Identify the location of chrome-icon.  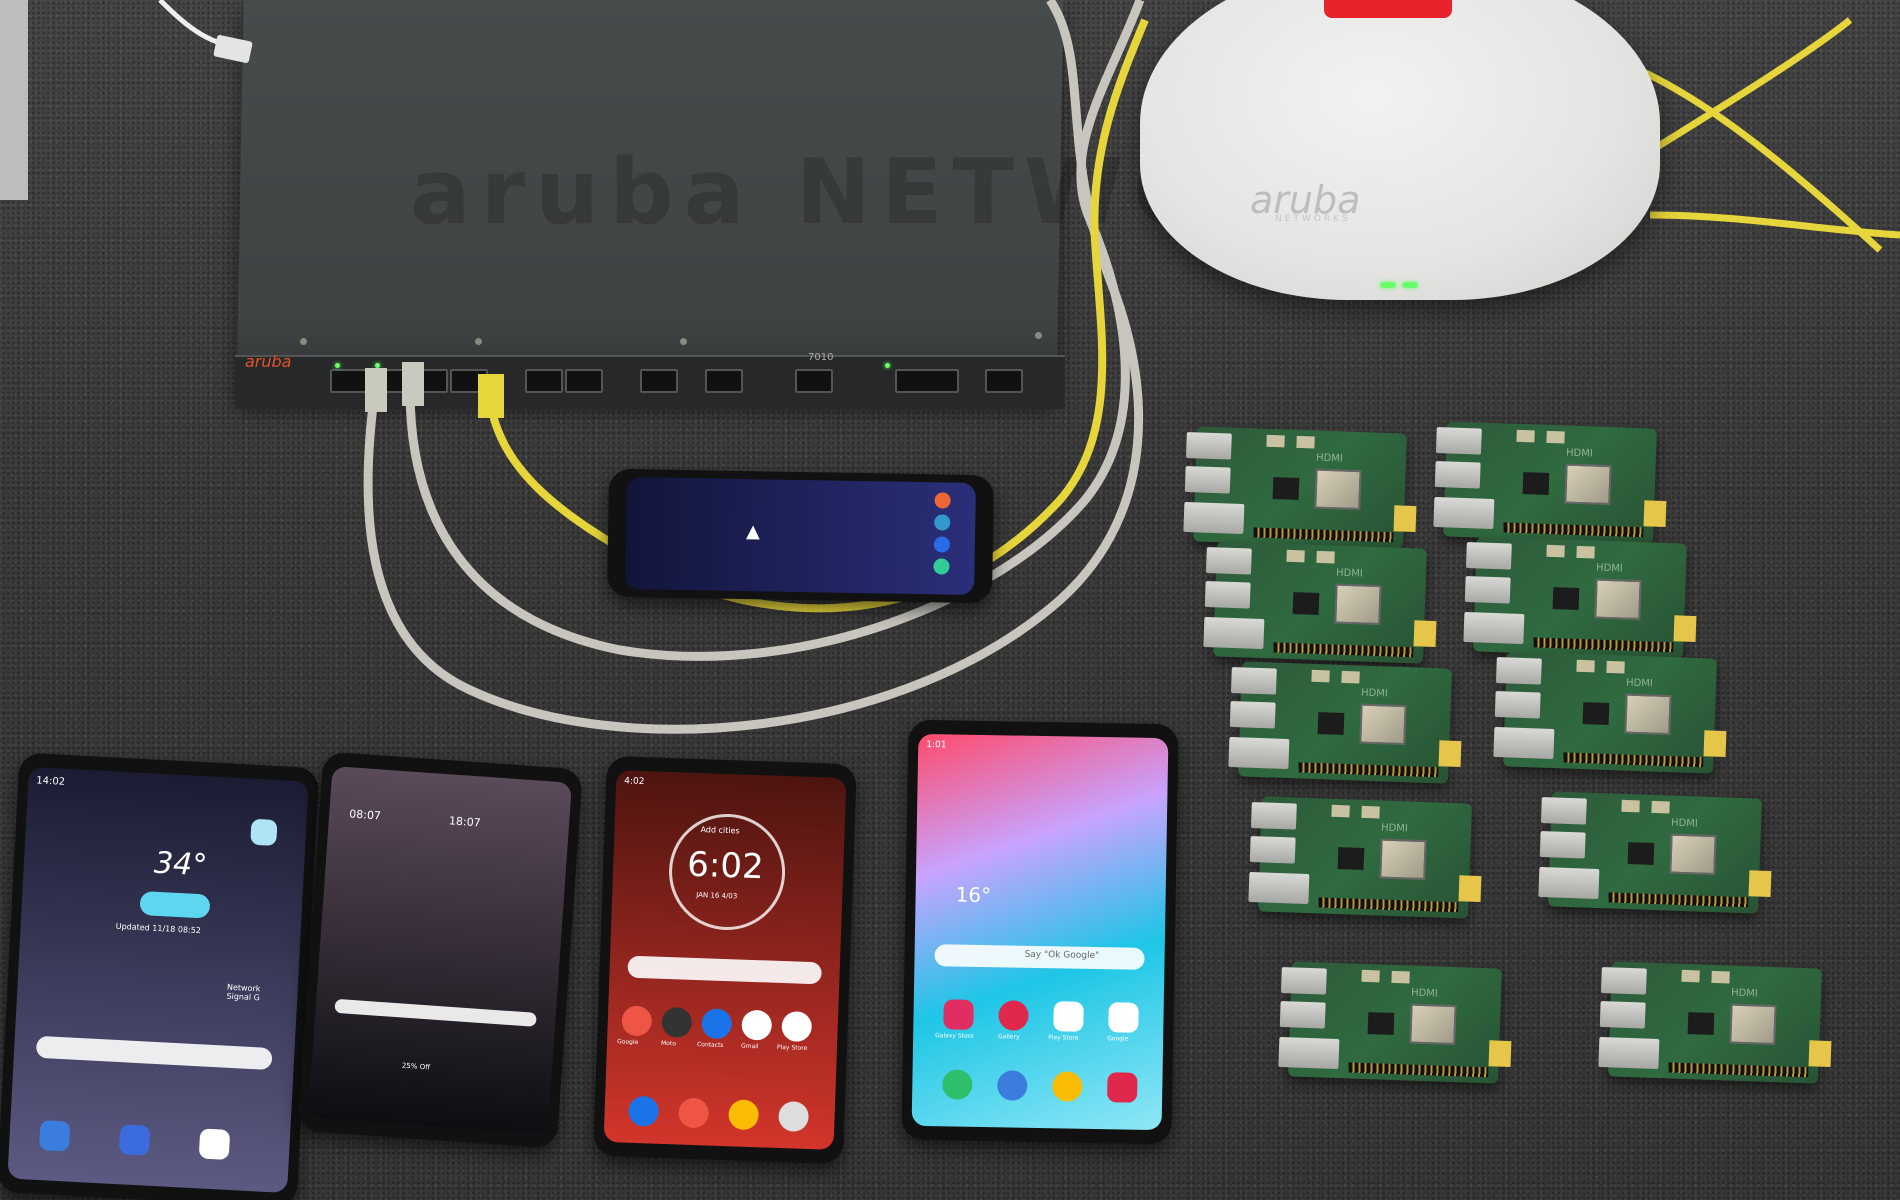
(744, 1115).